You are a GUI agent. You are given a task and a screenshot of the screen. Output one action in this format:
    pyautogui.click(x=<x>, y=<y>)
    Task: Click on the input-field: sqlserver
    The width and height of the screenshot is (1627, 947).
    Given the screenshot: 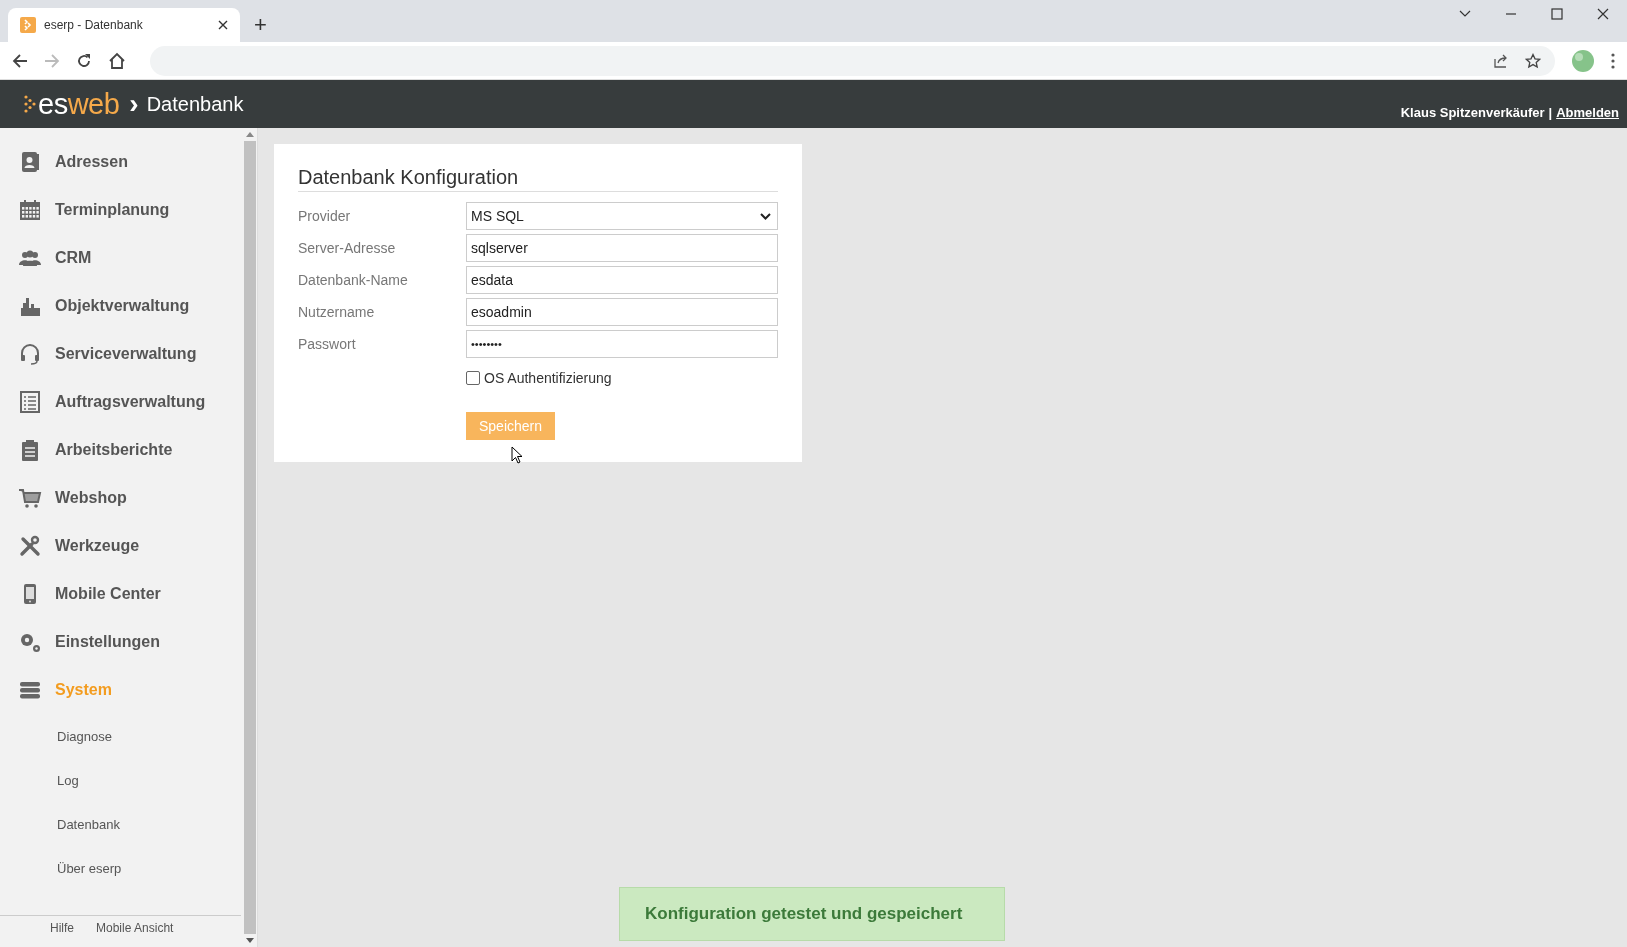 What is the action you would take?
    pyautogui.click(x=622, y=248)
    